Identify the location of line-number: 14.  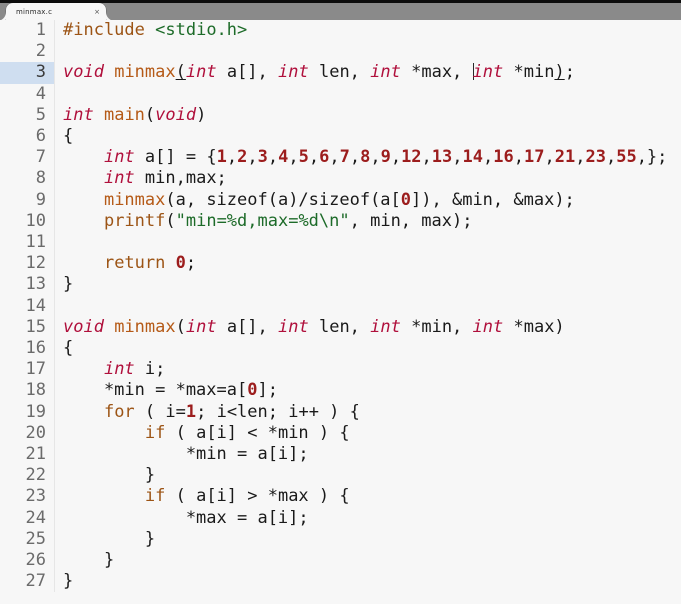
(27, 306).